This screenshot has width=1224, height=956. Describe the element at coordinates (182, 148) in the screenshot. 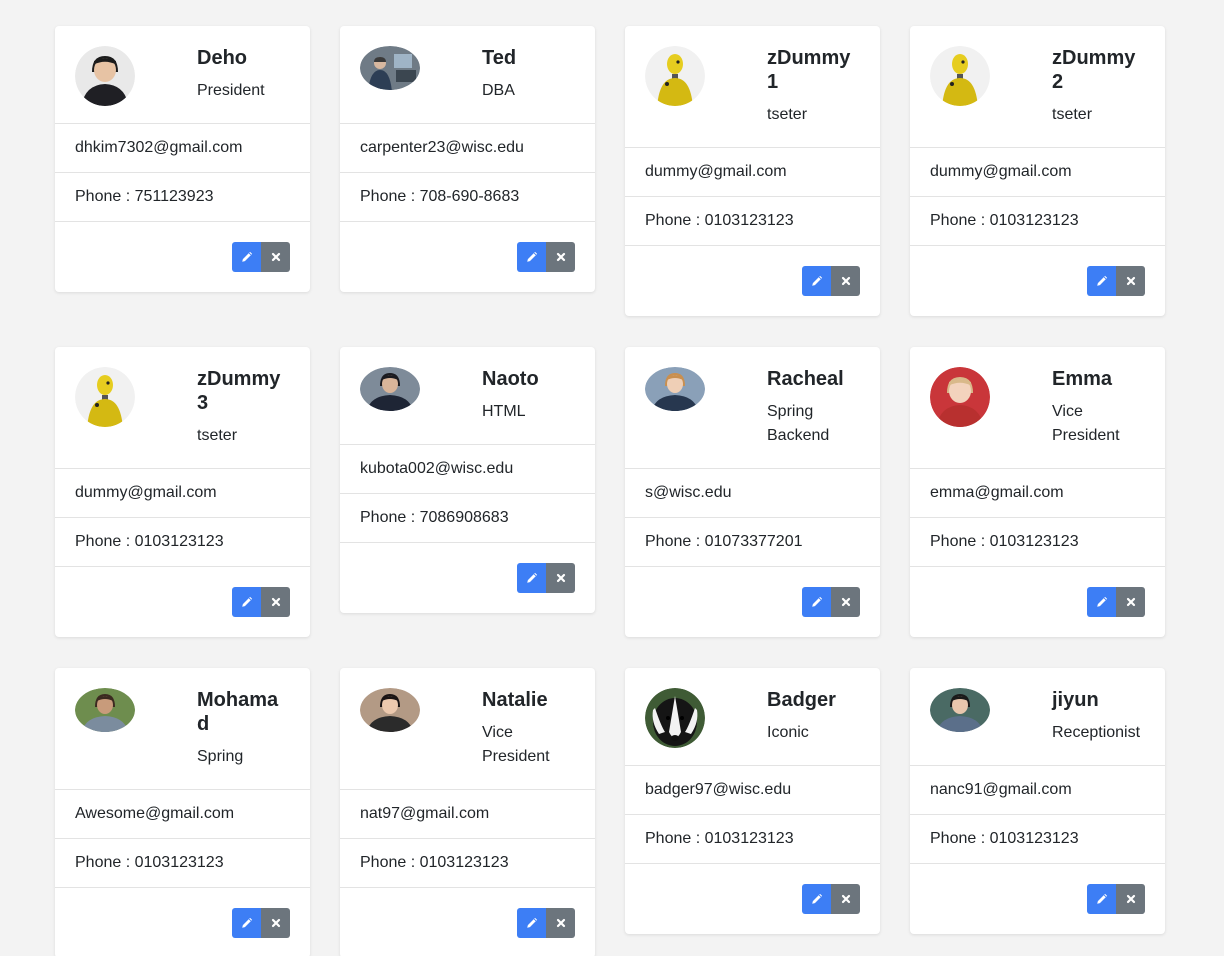

I see `employee-email: dhkim7302@gmail.com` at that location.